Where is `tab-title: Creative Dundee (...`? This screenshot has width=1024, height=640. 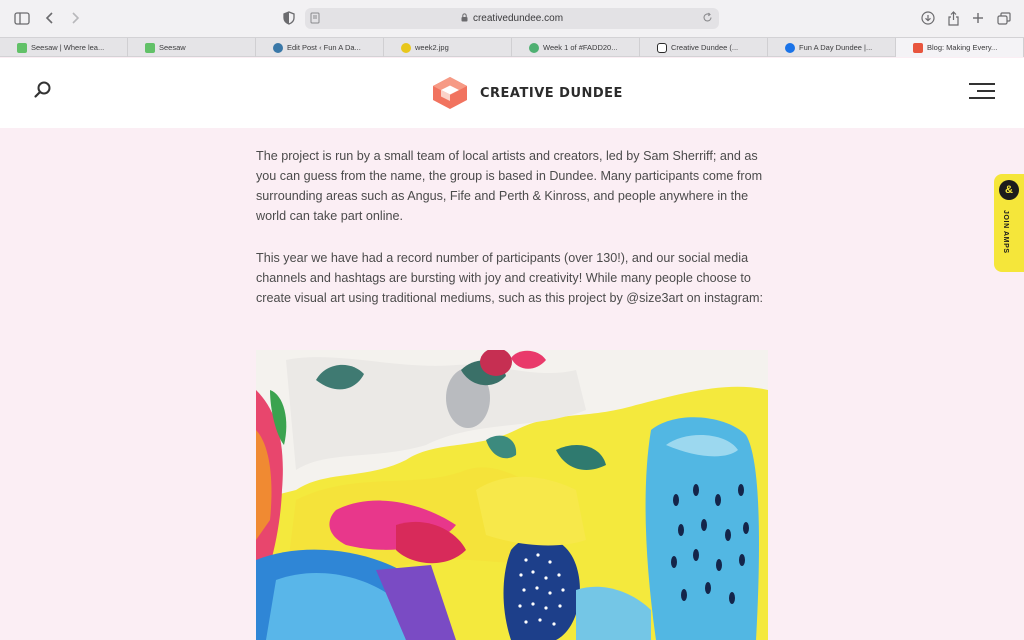 tab-title: Creative Dundee (... is located at coordinates (705, 47).